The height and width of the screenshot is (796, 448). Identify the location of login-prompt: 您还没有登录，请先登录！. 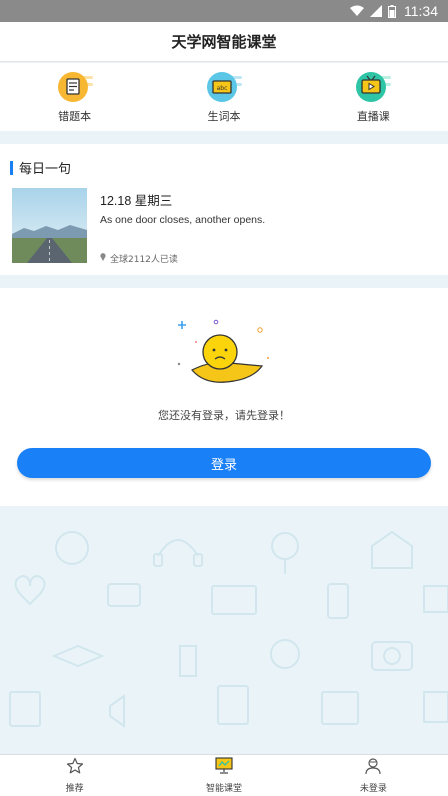
(224, 415).